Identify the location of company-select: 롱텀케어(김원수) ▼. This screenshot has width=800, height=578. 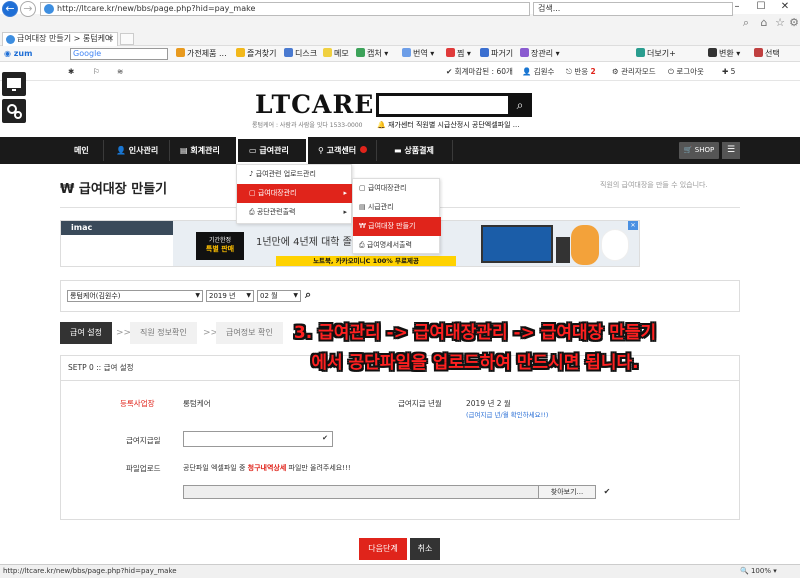
(135, 296).